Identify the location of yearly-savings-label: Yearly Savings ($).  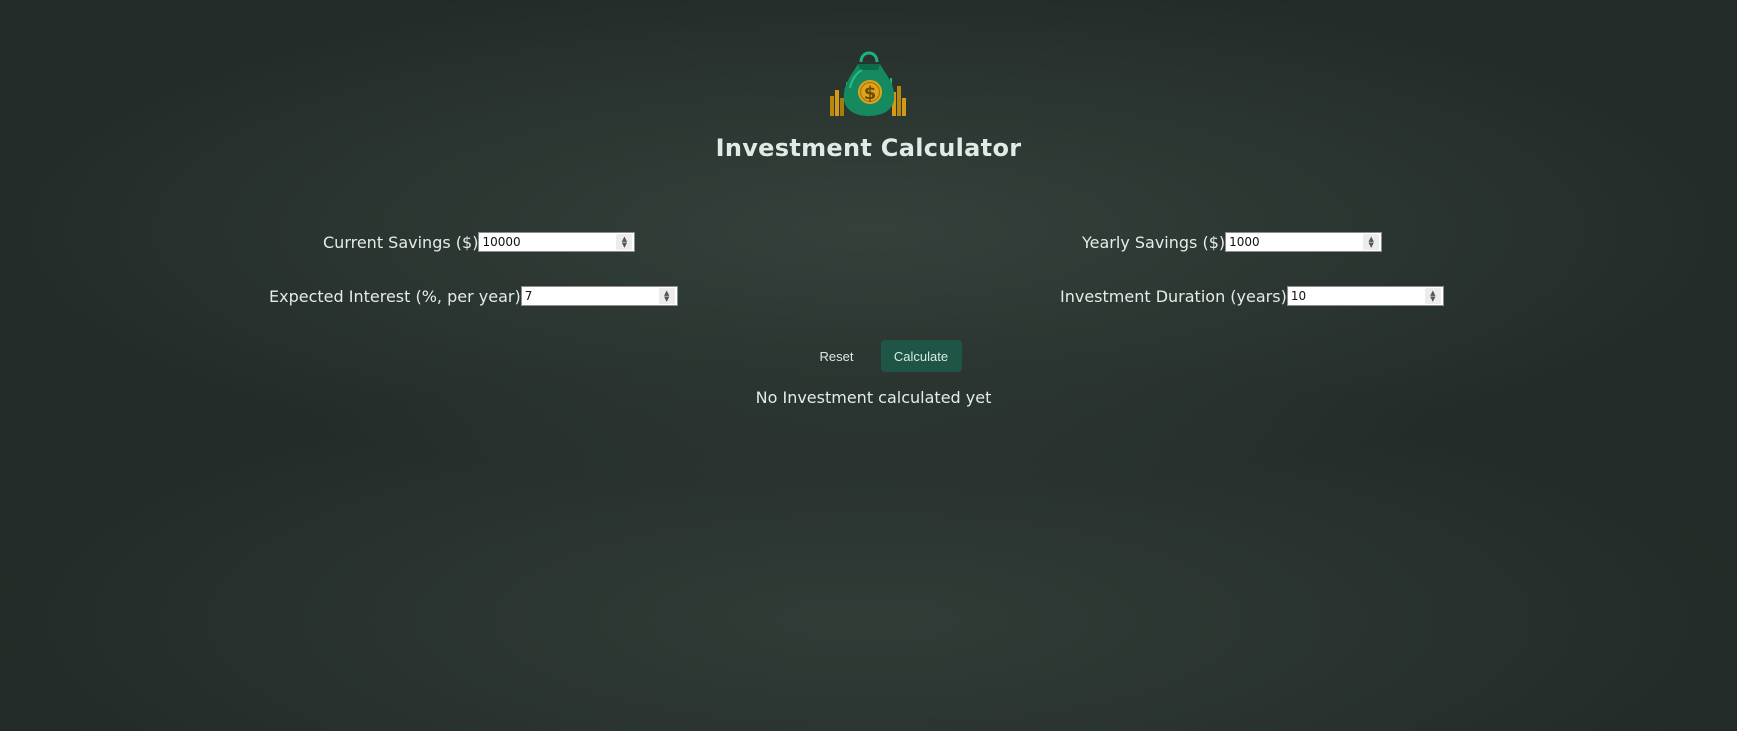
(1154, 242).